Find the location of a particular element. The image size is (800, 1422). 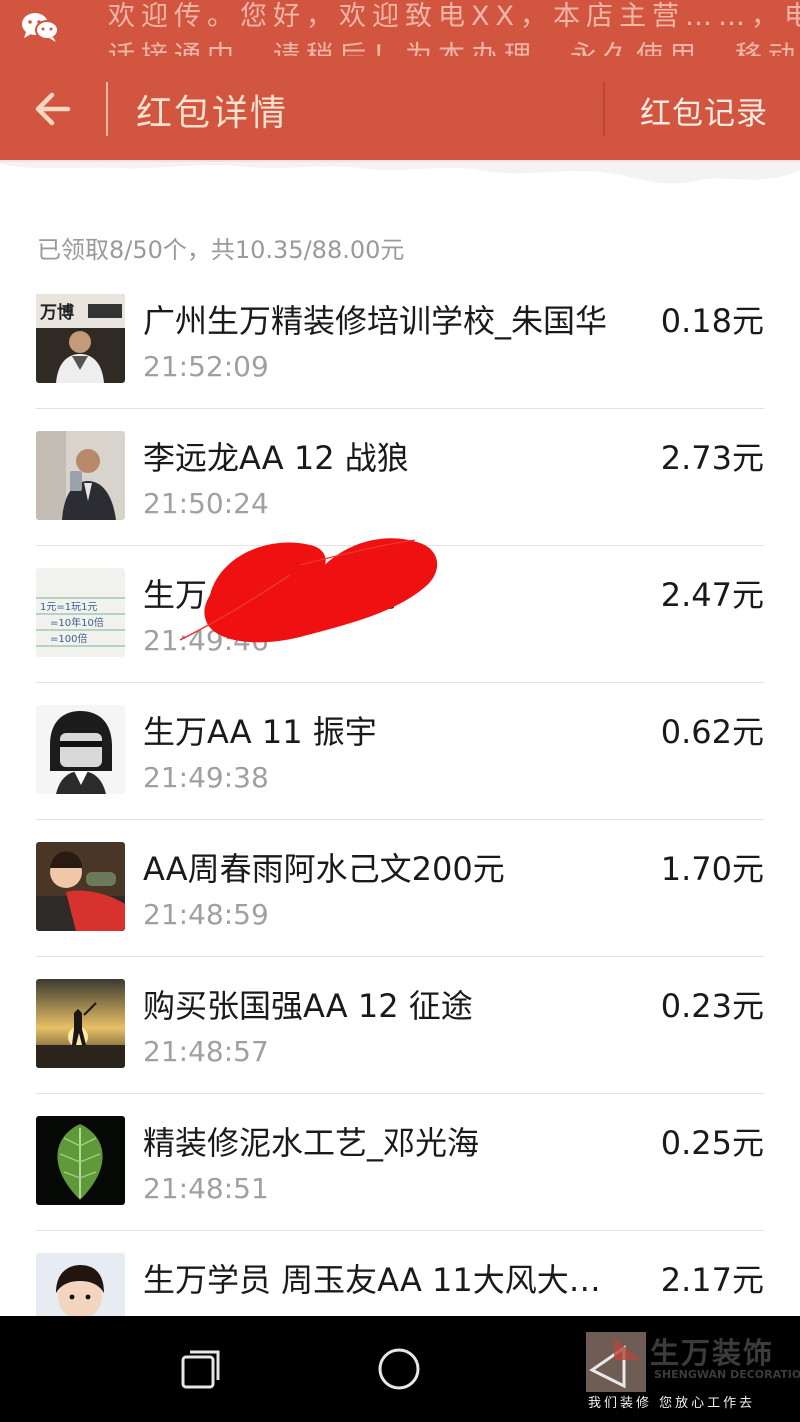

shengwan-logo-icon is located at coordinates (616, 1362).